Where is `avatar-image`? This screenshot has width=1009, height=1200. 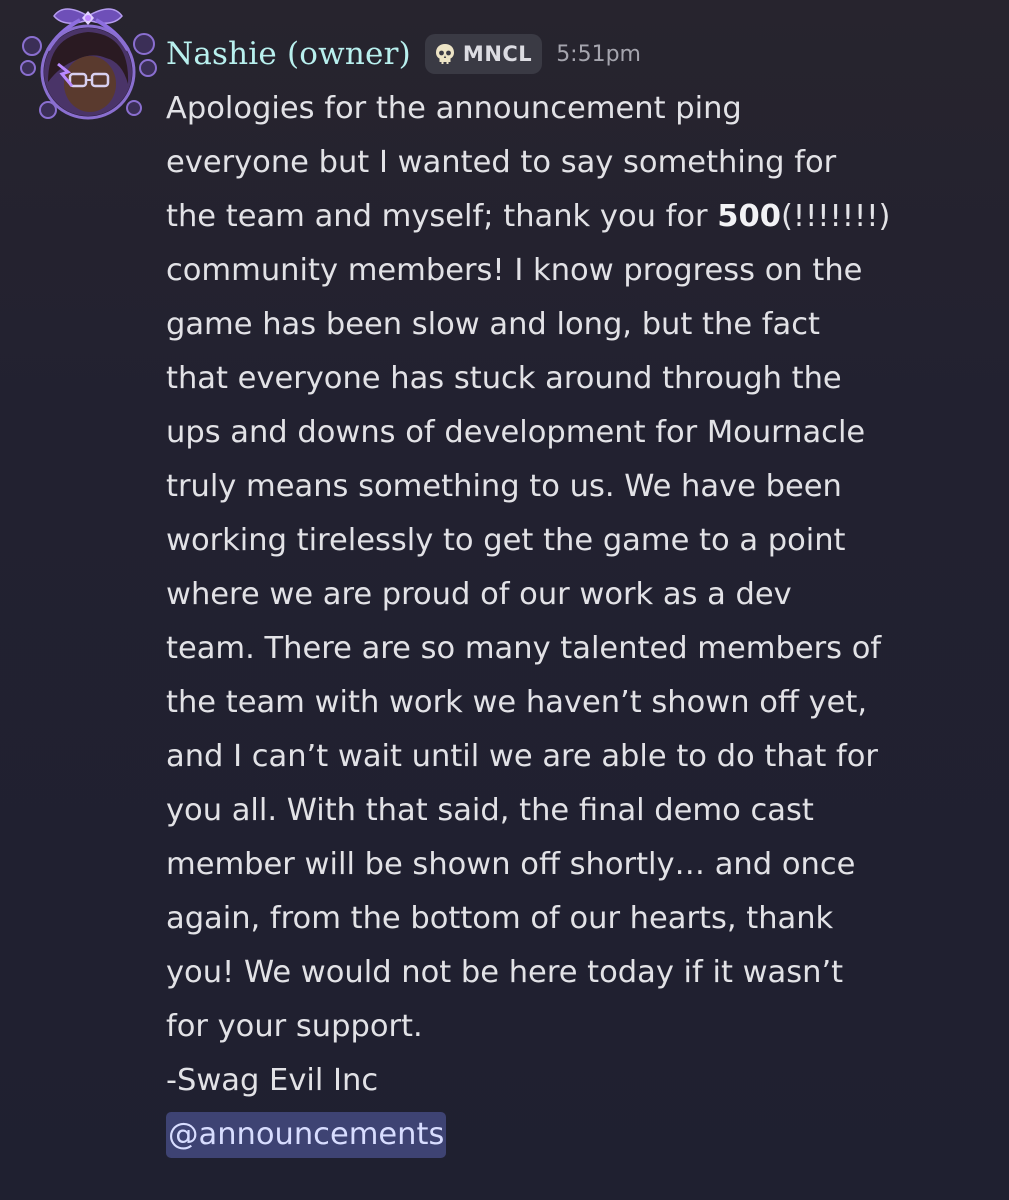
avatar-image is located at coordinates (88, 64).